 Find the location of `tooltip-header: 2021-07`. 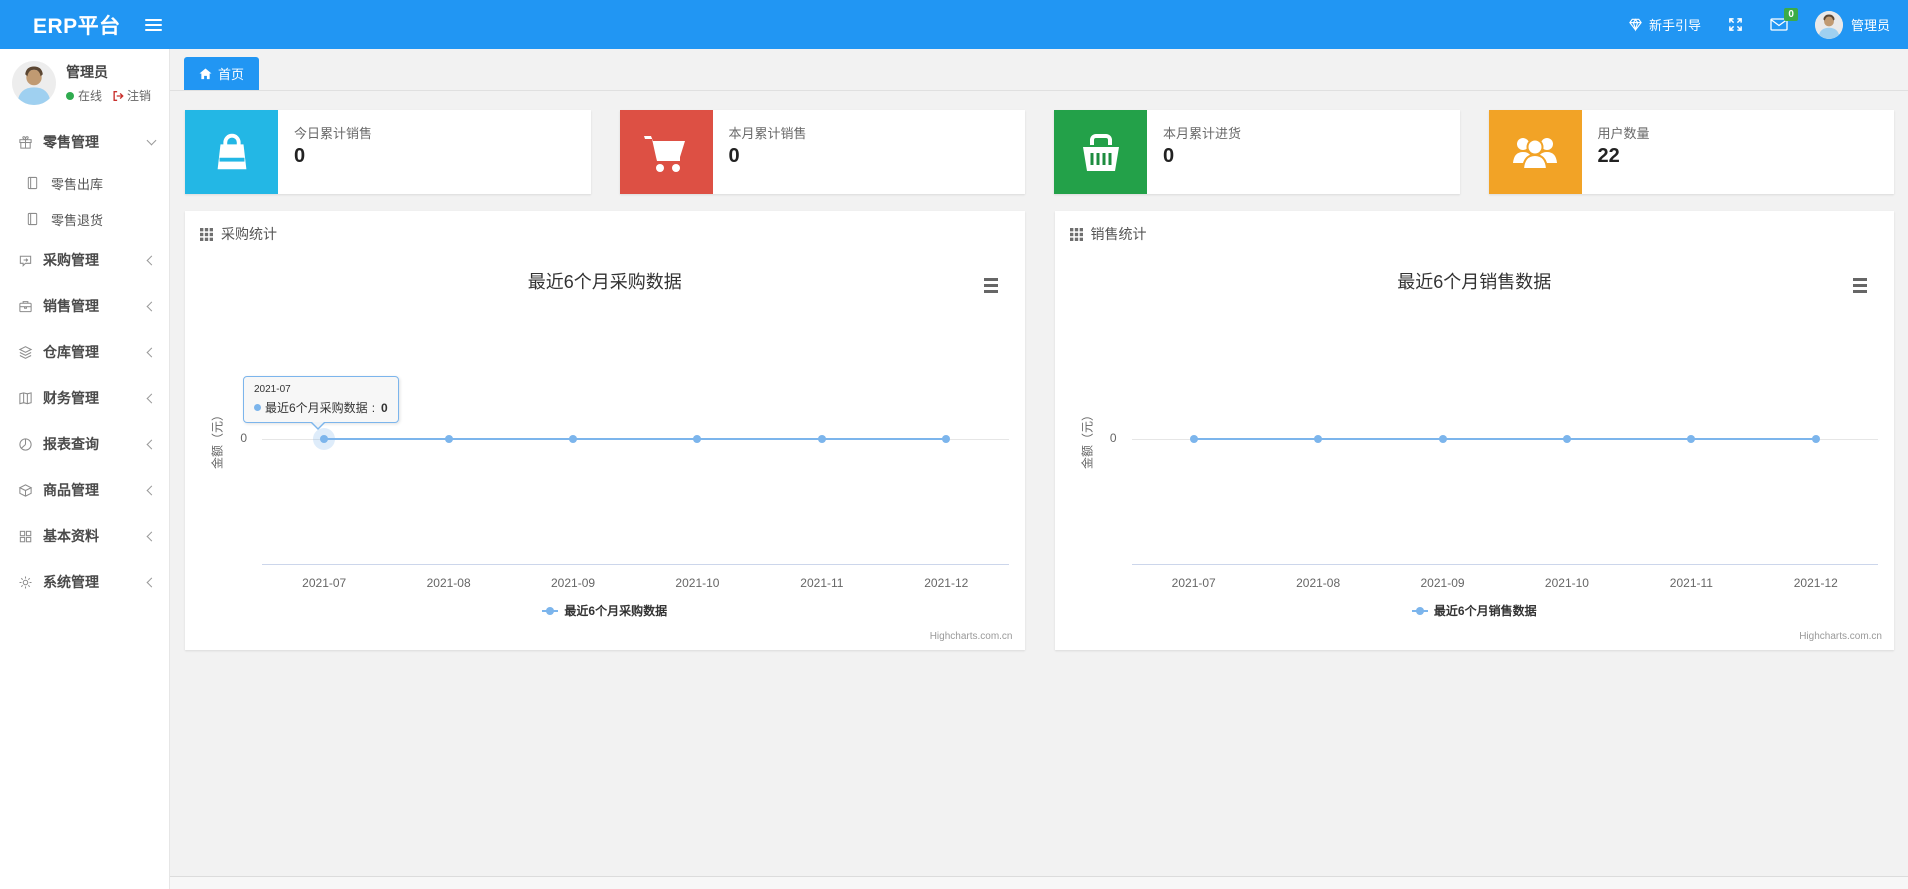

tooltip-header: 2021-07 is located at coordinates (272, 389).